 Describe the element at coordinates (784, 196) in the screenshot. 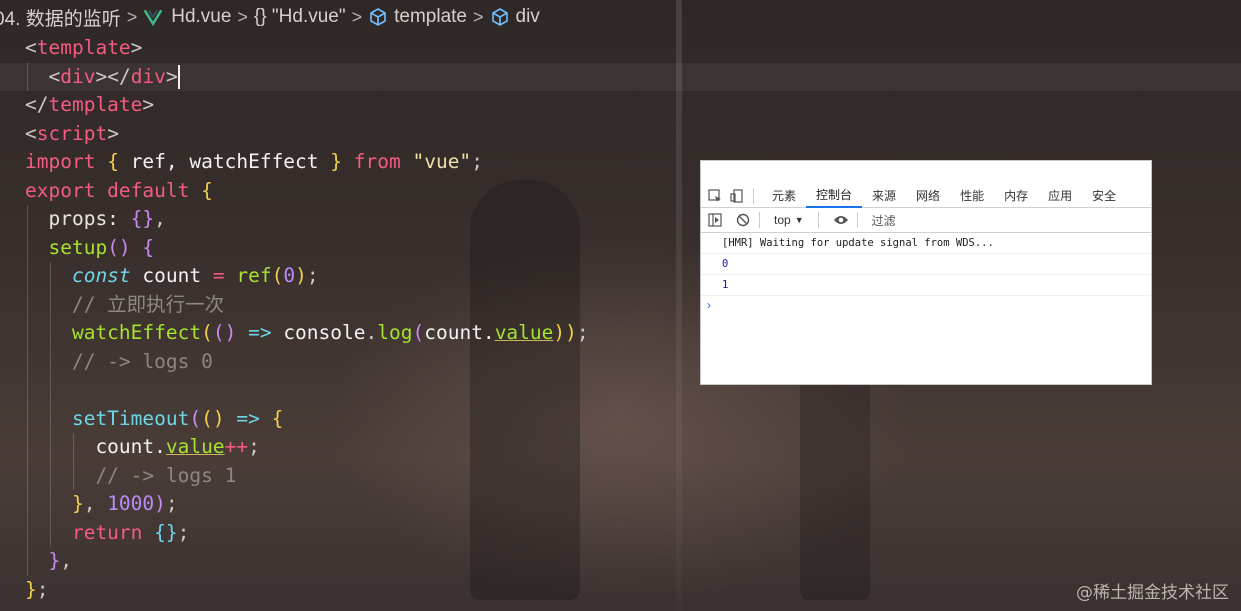

I see `tab-elements: 元素` at that location.